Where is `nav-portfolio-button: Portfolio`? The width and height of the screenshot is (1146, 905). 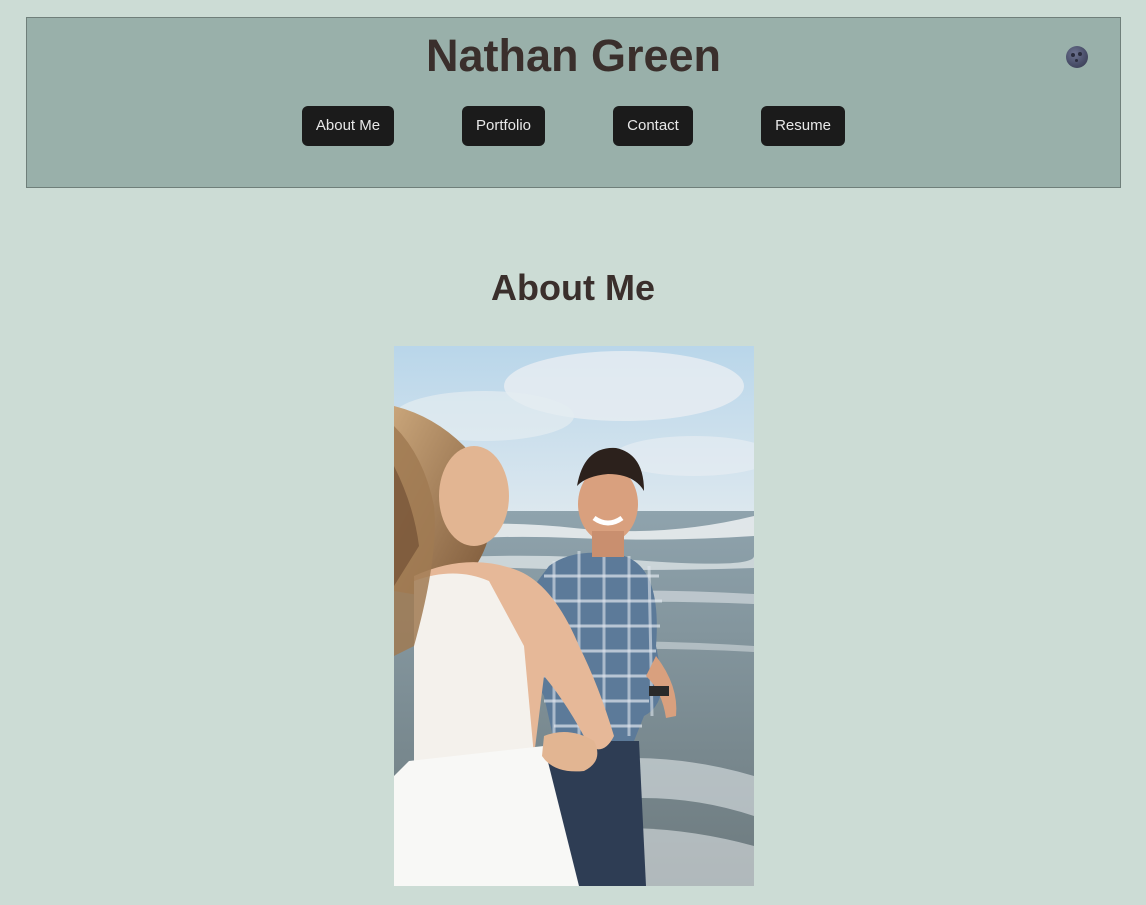 nav-portfolio-button: Portfolio is located at coordinates (503, 126).